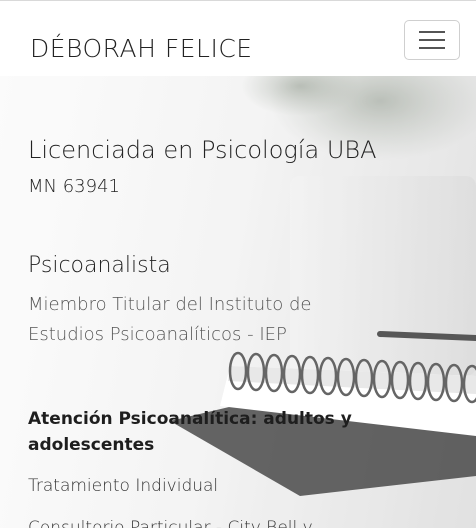 The image size is (476, 528). Describe the element at coordinates (74, 186) in the screenshot. I see `license-number: MN 63941` at that location.